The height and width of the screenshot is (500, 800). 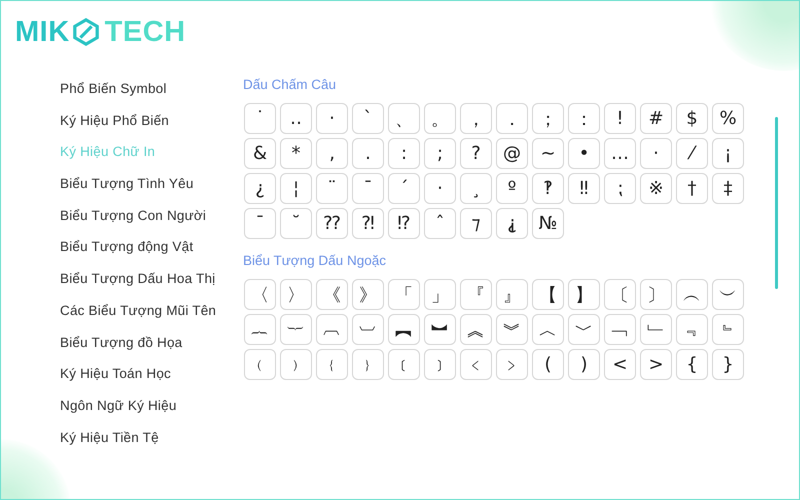 What do you see at coordinates (260, 188) in the screenshot?
I see `symbol-button: ¿` at bounding box center [260, 188].